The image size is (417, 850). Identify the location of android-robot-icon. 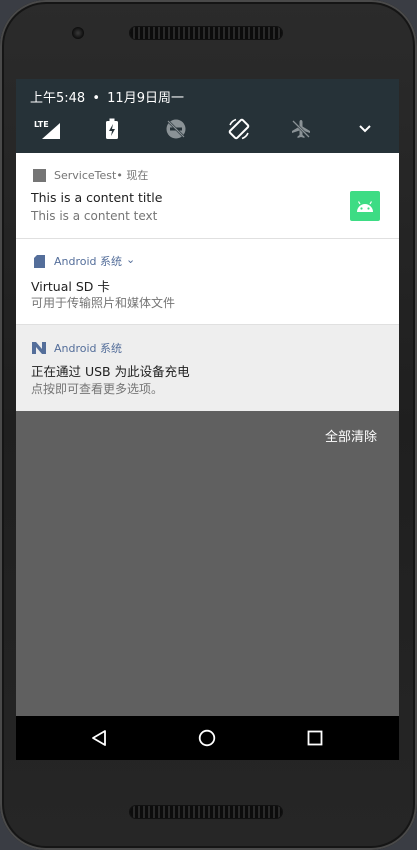
(365, 206).